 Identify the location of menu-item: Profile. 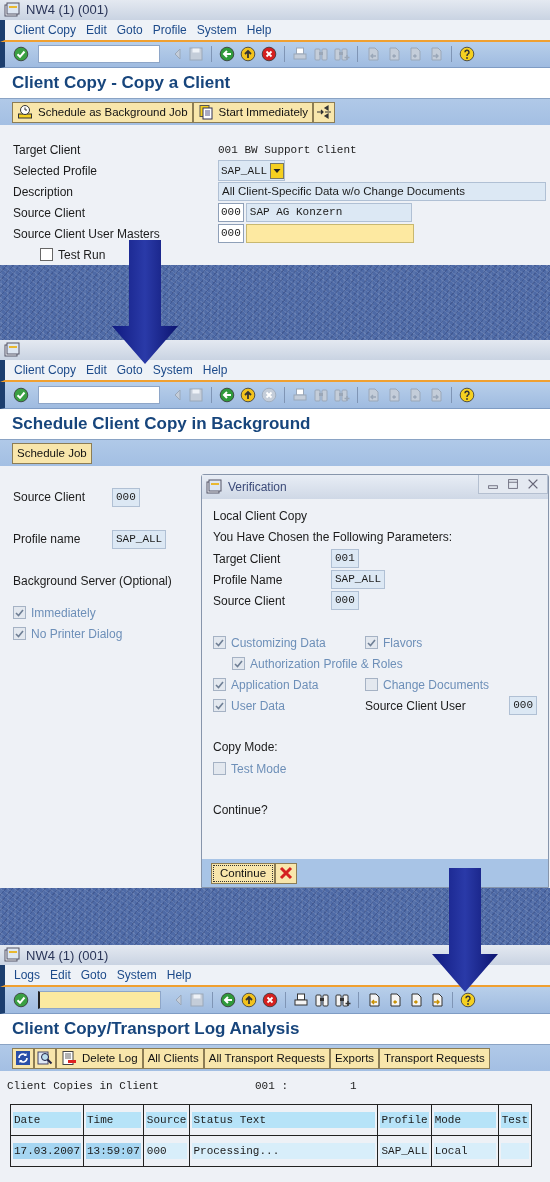
(169, 29).